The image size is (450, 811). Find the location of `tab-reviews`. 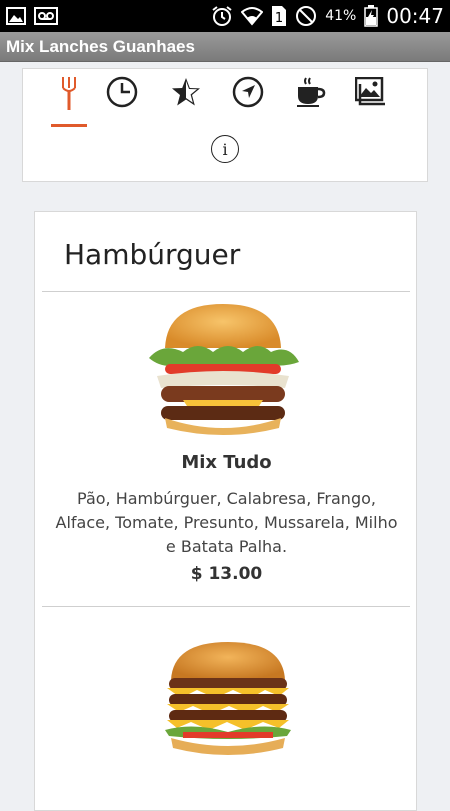

tab-reviews is located at coordinates (186, 94).